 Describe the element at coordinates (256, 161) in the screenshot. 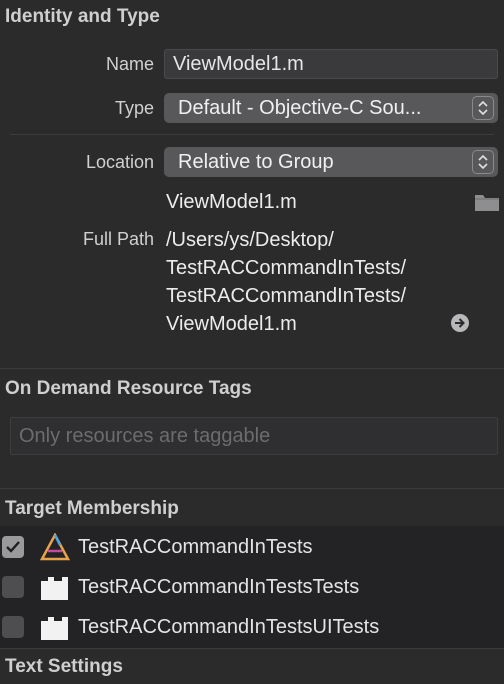

I see `location-popup-value: Relative to Group` at that location.